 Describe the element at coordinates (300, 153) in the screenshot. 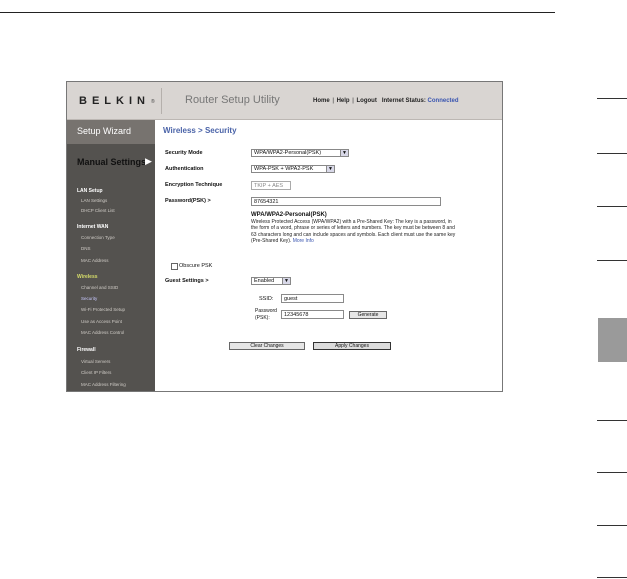

I see `security-mode-select: WPA/WPA2-Personal(PSK) ▼` at that location.